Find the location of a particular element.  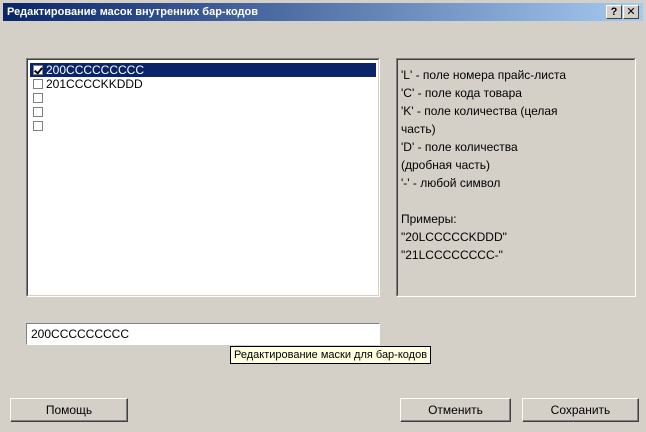

help-line: 'D' - поле количества is located at coordinates (459, 147).